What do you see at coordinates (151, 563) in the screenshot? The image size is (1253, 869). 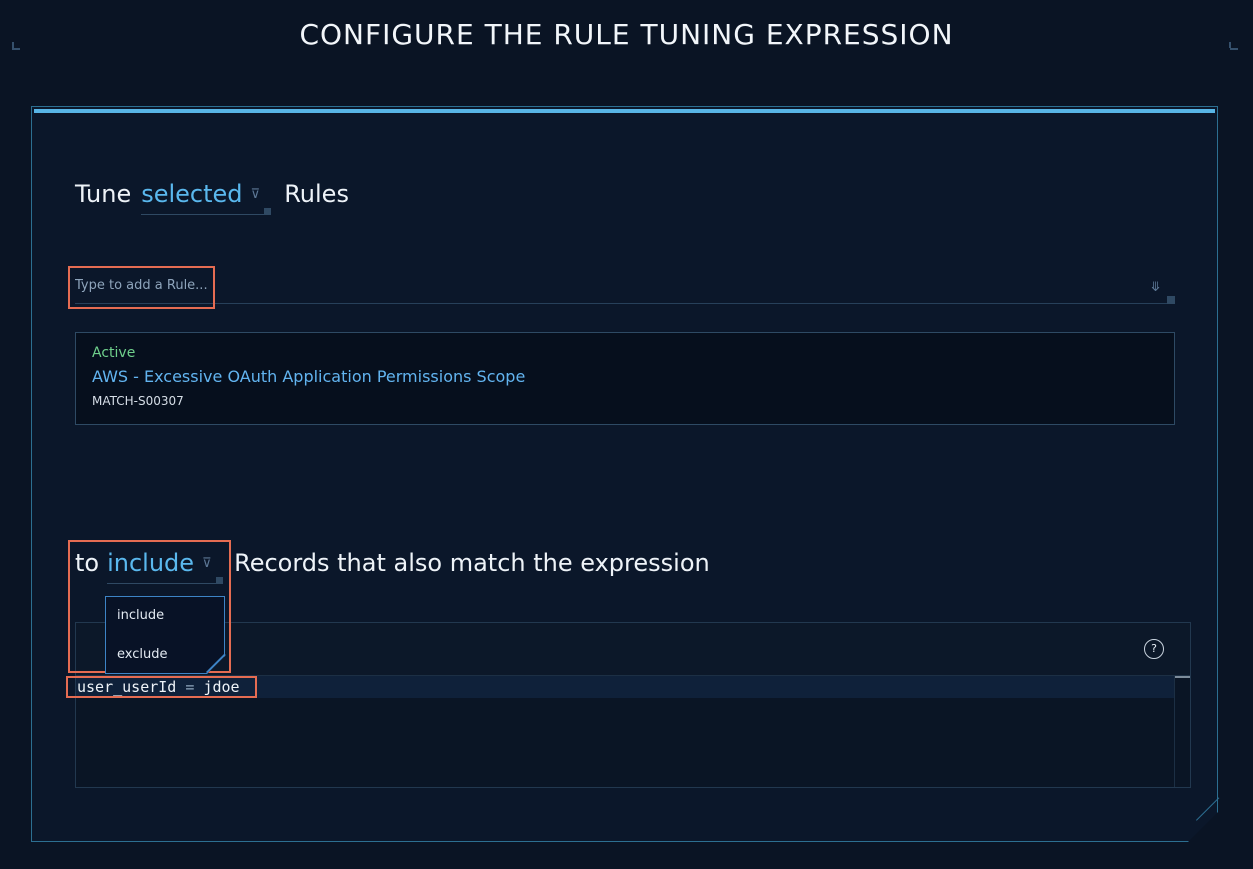 I see `match-mode-value: include` at bounding box center [151, 563].